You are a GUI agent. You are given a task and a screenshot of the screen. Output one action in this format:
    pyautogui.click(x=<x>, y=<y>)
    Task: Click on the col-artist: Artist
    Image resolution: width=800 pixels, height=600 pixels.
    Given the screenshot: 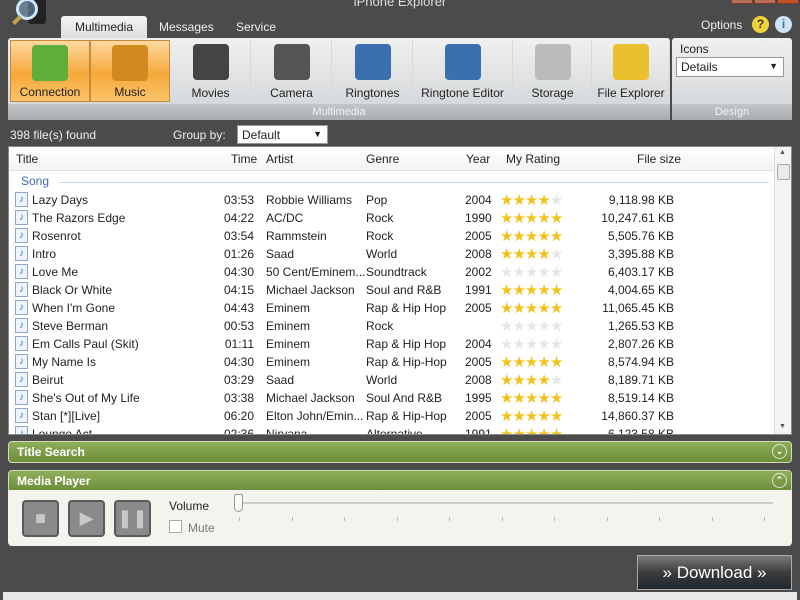 What is the action you would take?
    pyautogui.click(x=279, y=159)
    